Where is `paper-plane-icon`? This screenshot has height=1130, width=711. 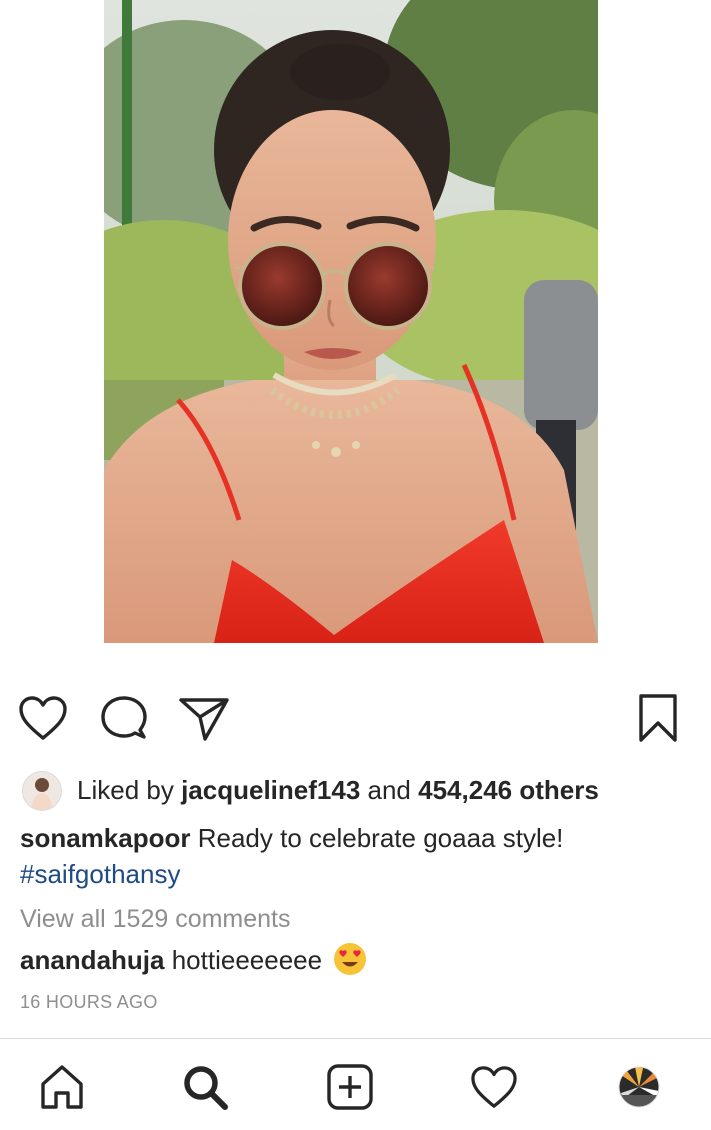
paper-plane-icon is located at coordinates (204, 718).